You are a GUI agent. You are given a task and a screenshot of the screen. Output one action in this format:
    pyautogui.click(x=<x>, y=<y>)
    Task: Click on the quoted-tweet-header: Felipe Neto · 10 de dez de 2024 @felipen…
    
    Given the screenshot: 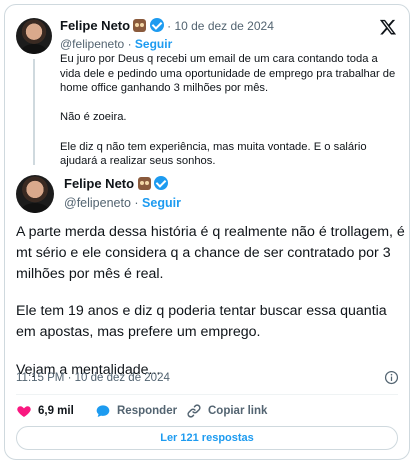 What is the action you would take?
    pyautogui.click(x=207, y=34)
    